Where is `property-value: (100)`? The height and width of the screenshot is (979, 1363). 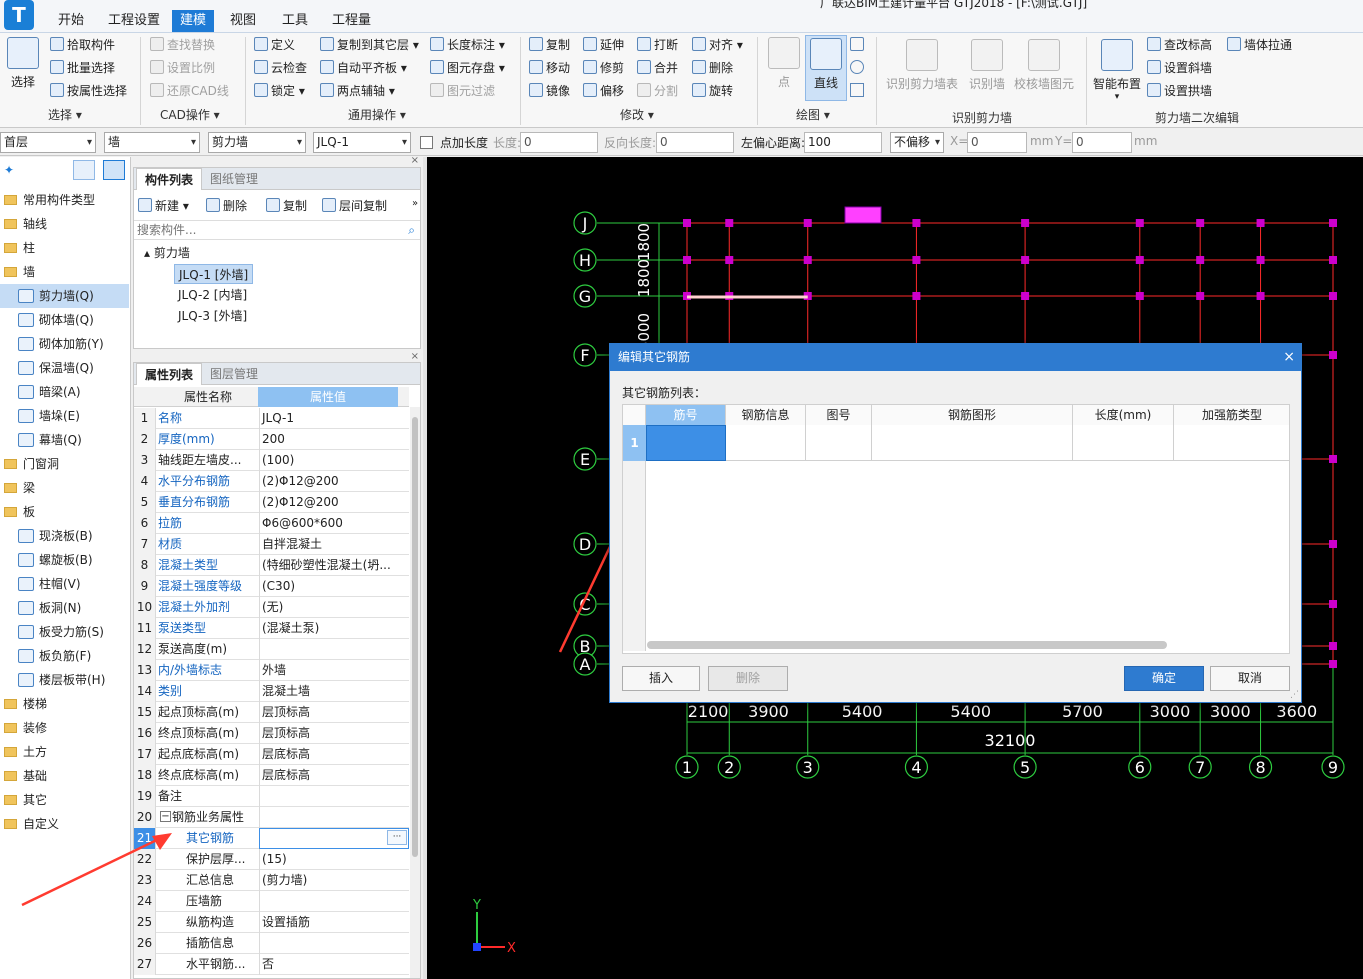 property-value: (100) is located at coordinates (334, 460).